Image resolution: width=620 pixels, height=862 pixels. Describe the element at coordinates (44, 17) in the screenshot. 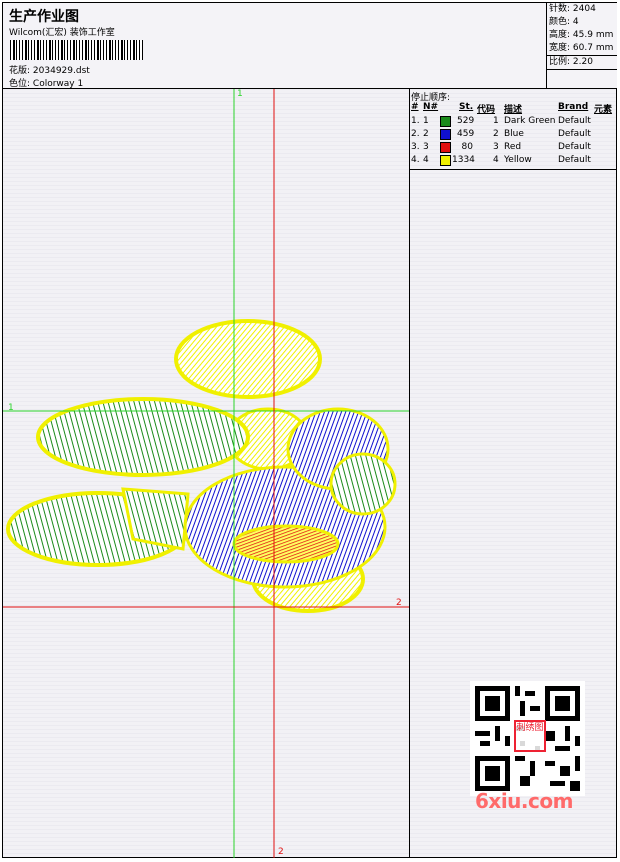

I see `page-title: 生产作业图` at that location.